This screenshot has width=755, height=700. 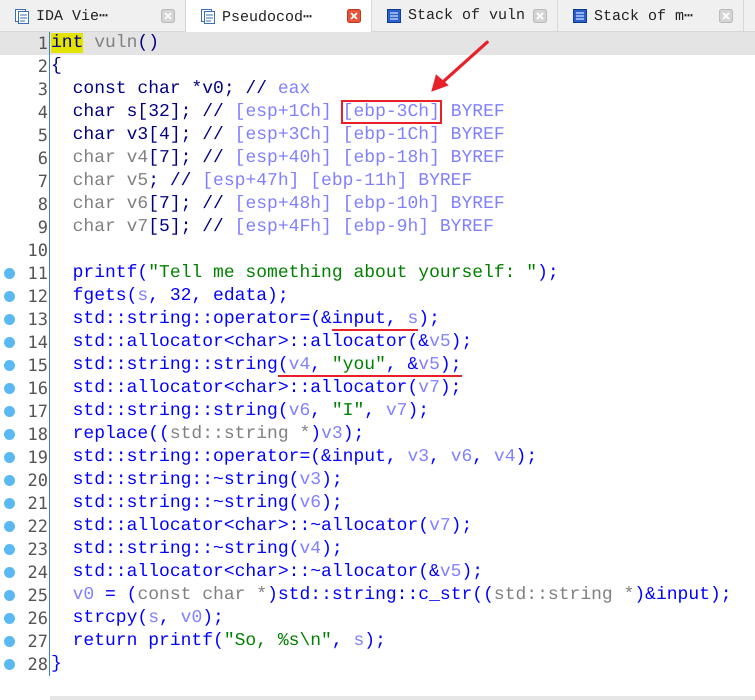 I want to click on code-line: std::allocator<char>::~allocator(v7);, so click(x=272, y=526).